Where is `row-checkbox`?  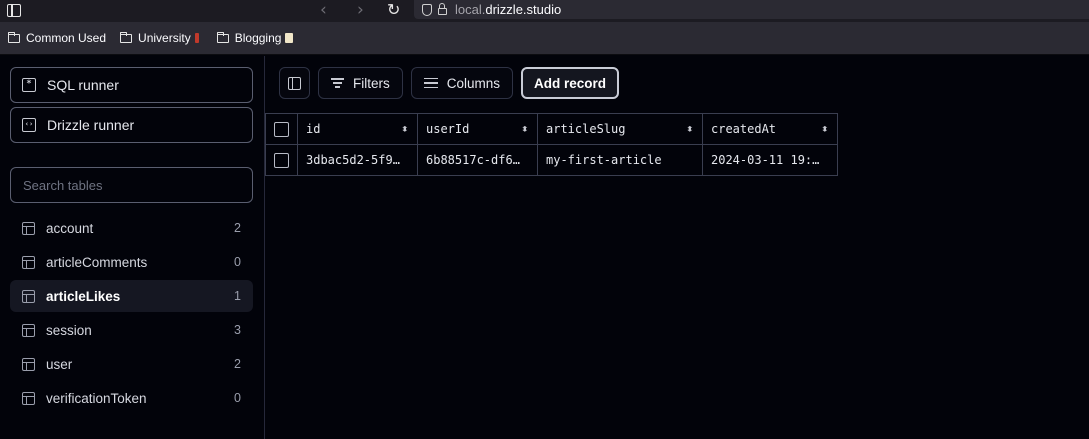 row-checkbox is located at coordinates (281, 160).